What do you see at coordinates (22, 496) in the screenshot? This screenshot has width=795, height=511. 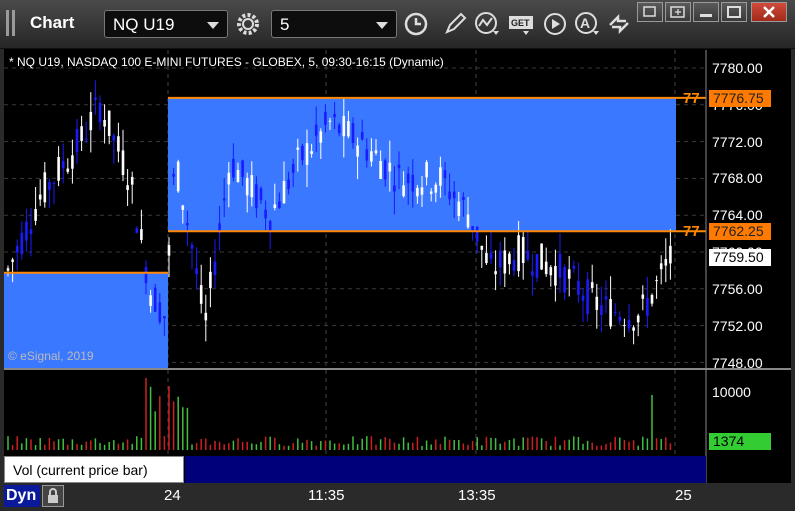 I see `dynamic-mode-button: Dyn` at bounding box center [22, 496].